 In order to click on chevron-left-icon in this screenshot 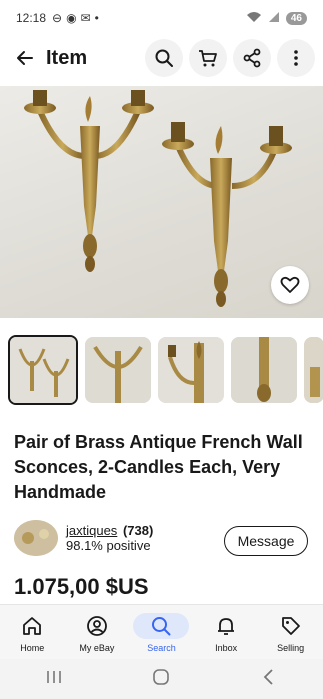, I will do `click(268, 676)`.